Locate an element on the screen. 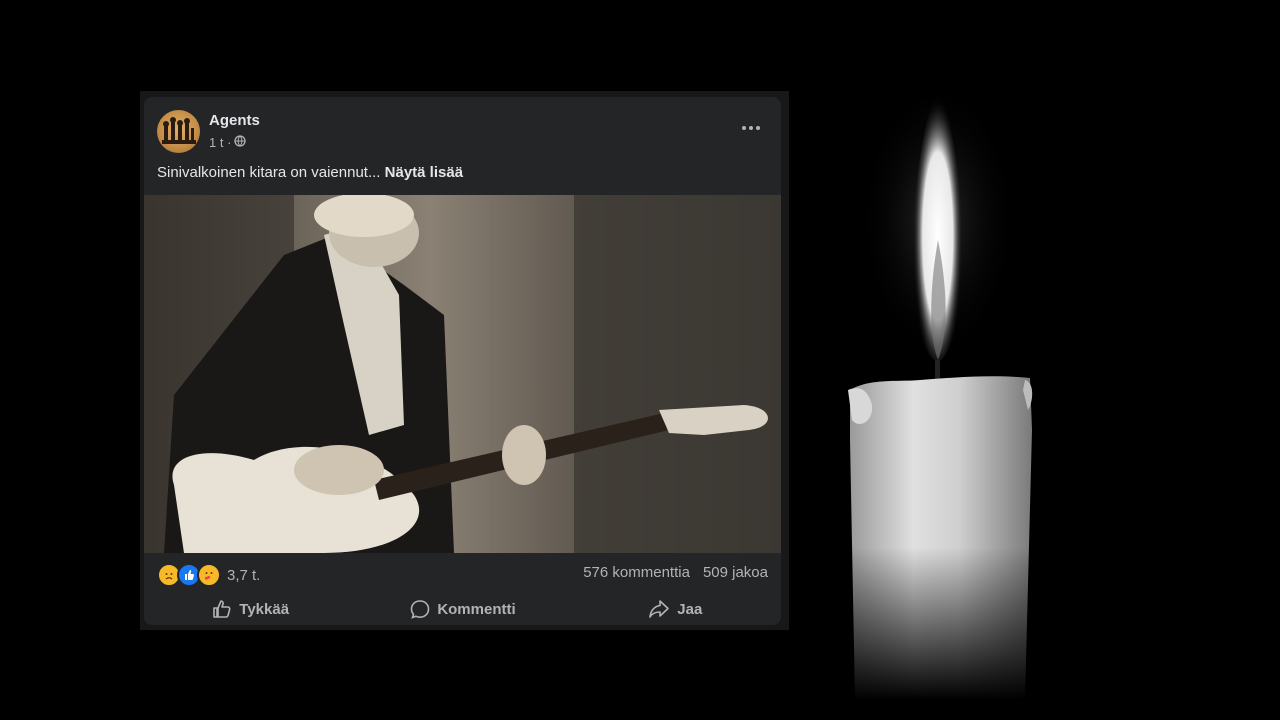  reactions-summary: 3,7 t. is located at coordinates (208, 575).